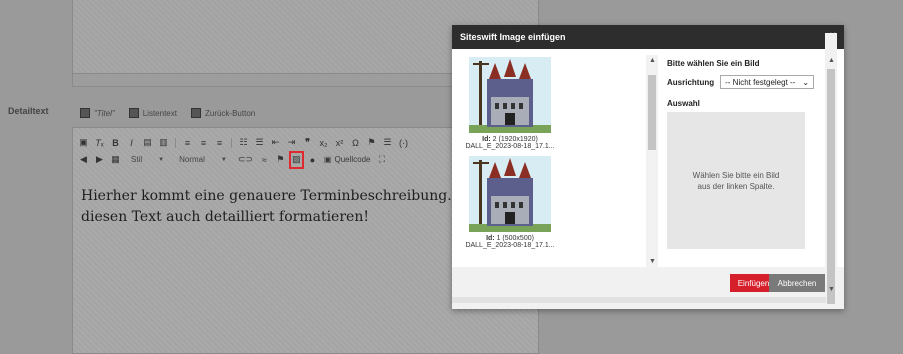 The image size is (903, 354). What do you see at coordinates (28, 111) in the screenshot?
I see `detailtext-label: Detailtext` at bounding box center [28, 111].